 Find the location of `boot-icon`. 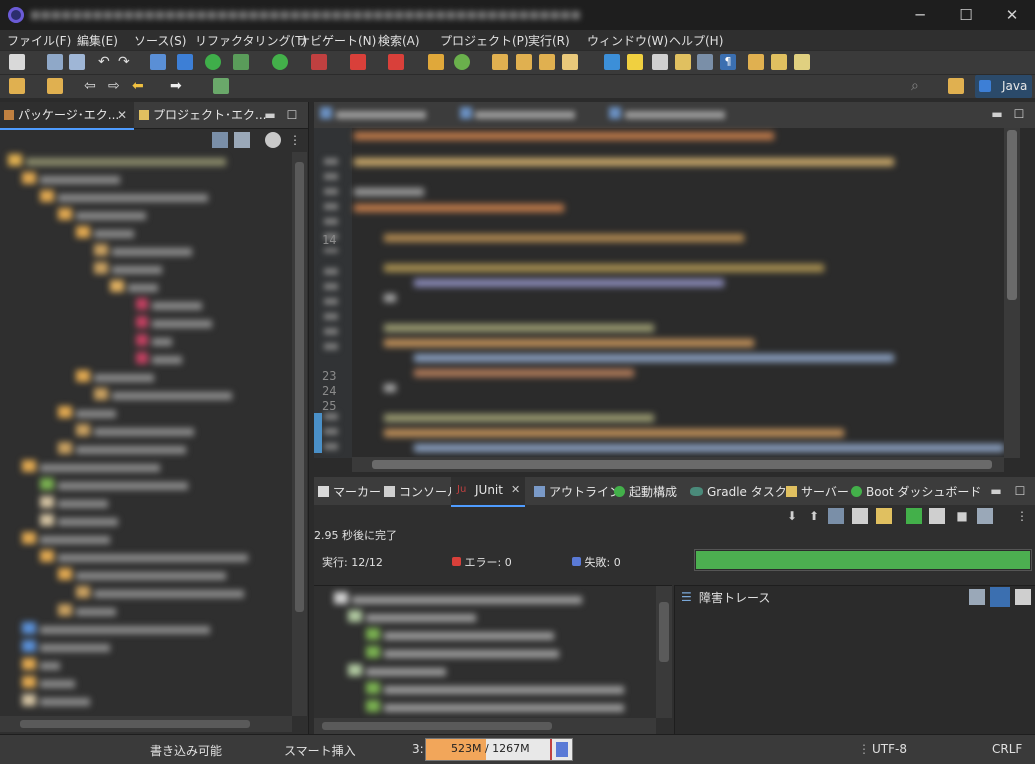

boot-icon is located at coordinates (213, 62).